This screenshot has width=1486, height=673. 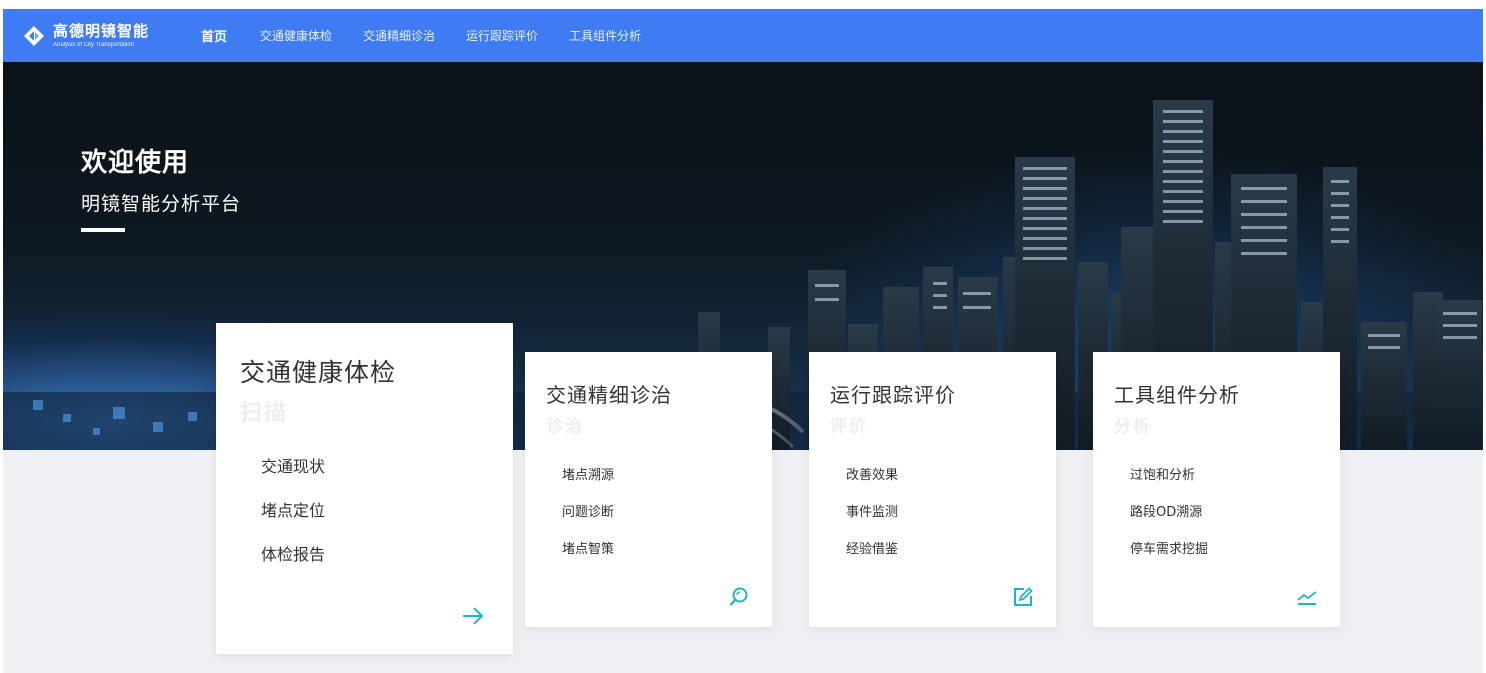 What do you see at coordinates (473, 618) in the screenshot?
I see `arrow-right-icon` at bounding box center [473, 618].